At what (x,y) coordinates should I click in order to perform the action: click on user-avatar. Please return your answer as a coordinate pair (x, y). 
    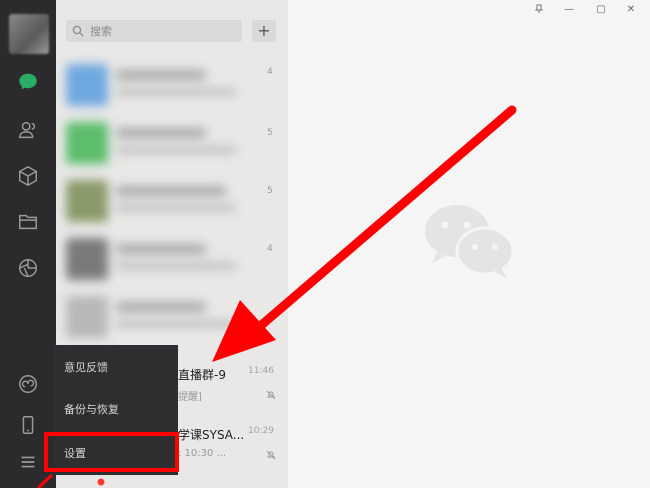
    Looking at the image, I should click on (29, 34).